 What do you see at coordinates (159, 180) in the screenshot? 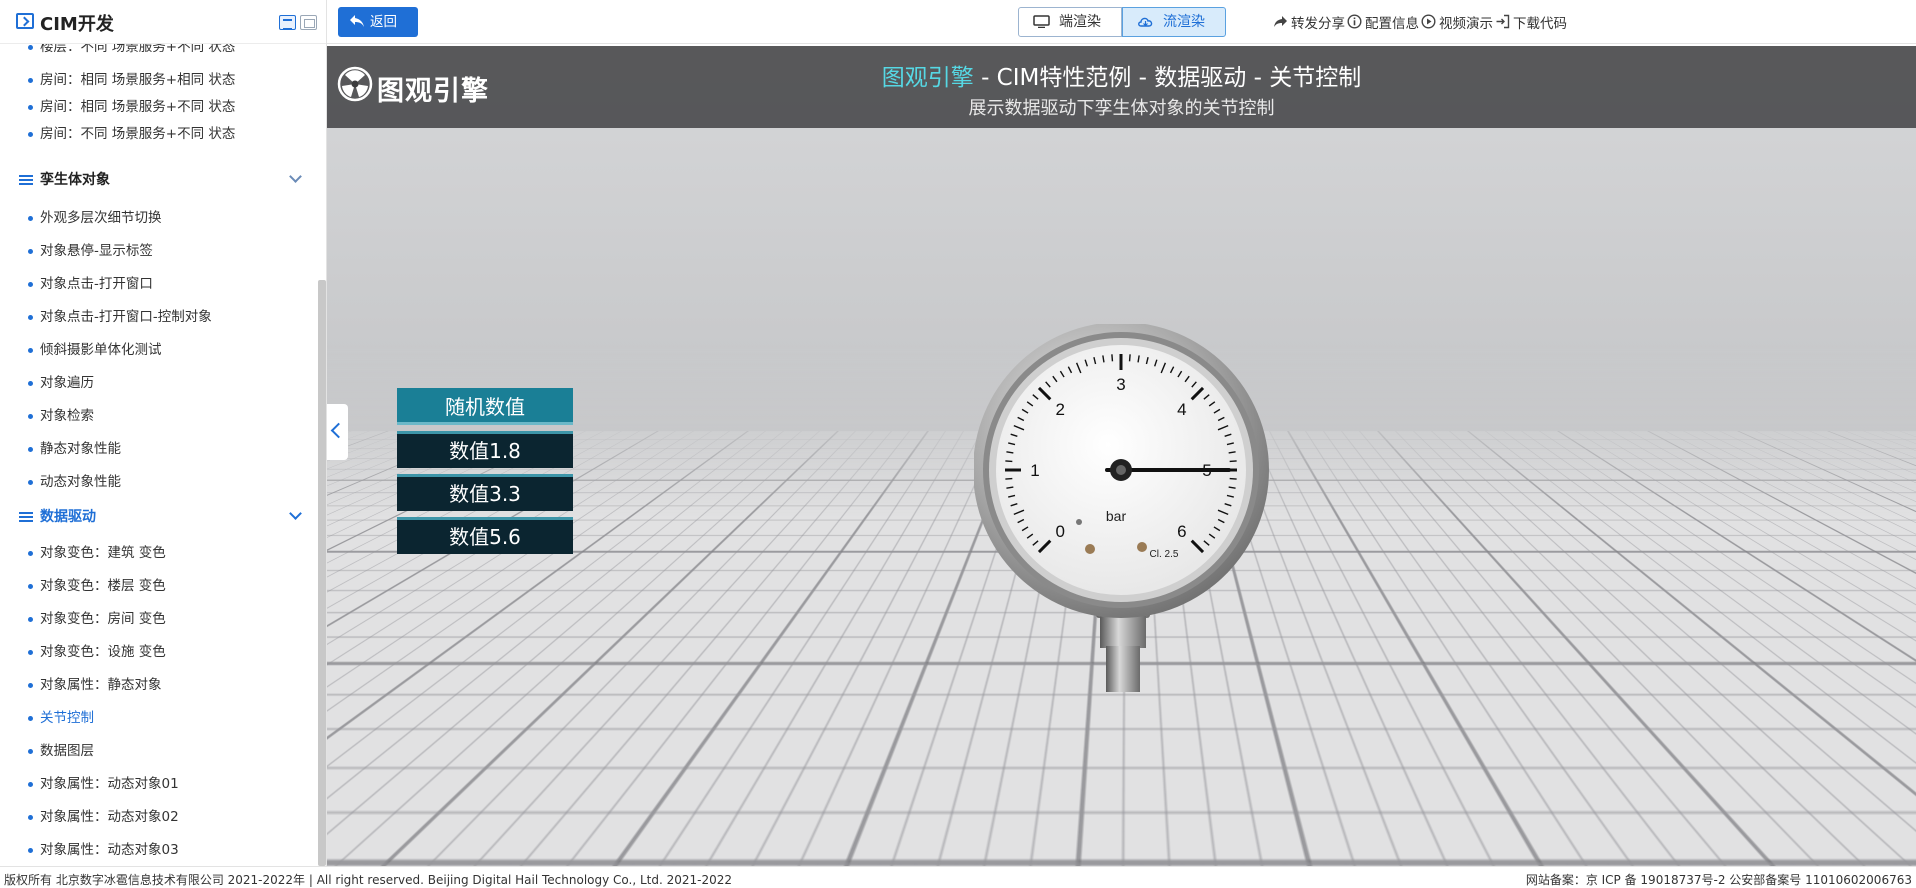
I see `sidebar-group-twin: 孪生体对象` at bounding box center [159, 180].